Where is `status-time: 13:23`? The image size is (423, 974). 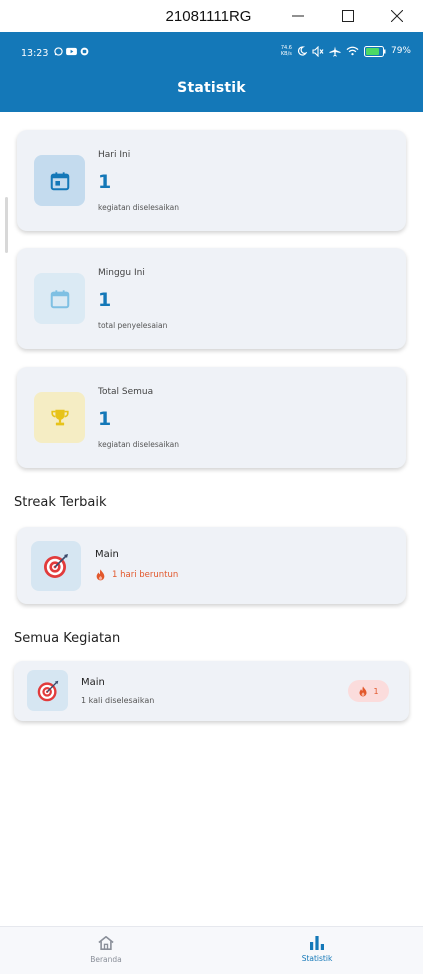 status-time: 13:23 is located at coordinates (35, 53).